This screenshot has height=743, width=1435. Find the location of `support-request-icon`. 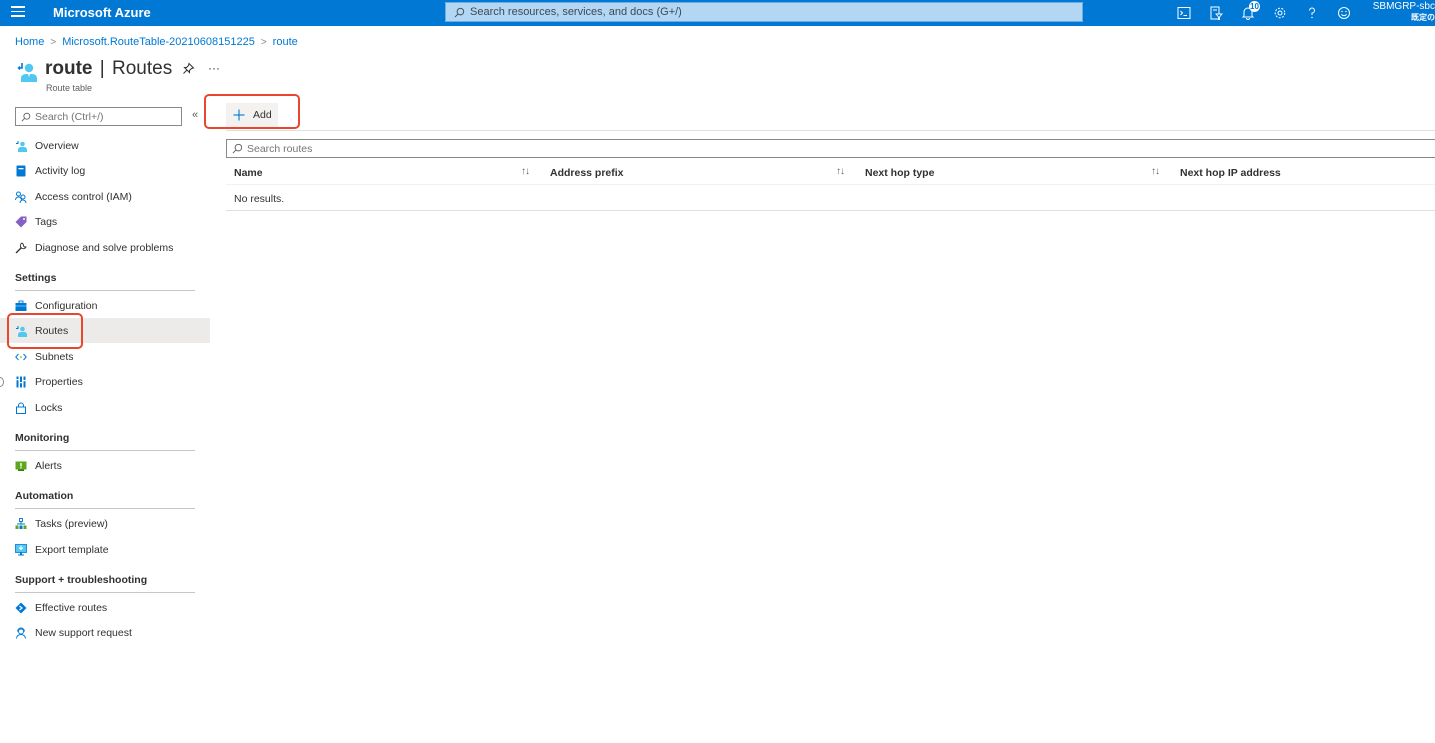

support-request-icon is located at coordinates (21, 633).